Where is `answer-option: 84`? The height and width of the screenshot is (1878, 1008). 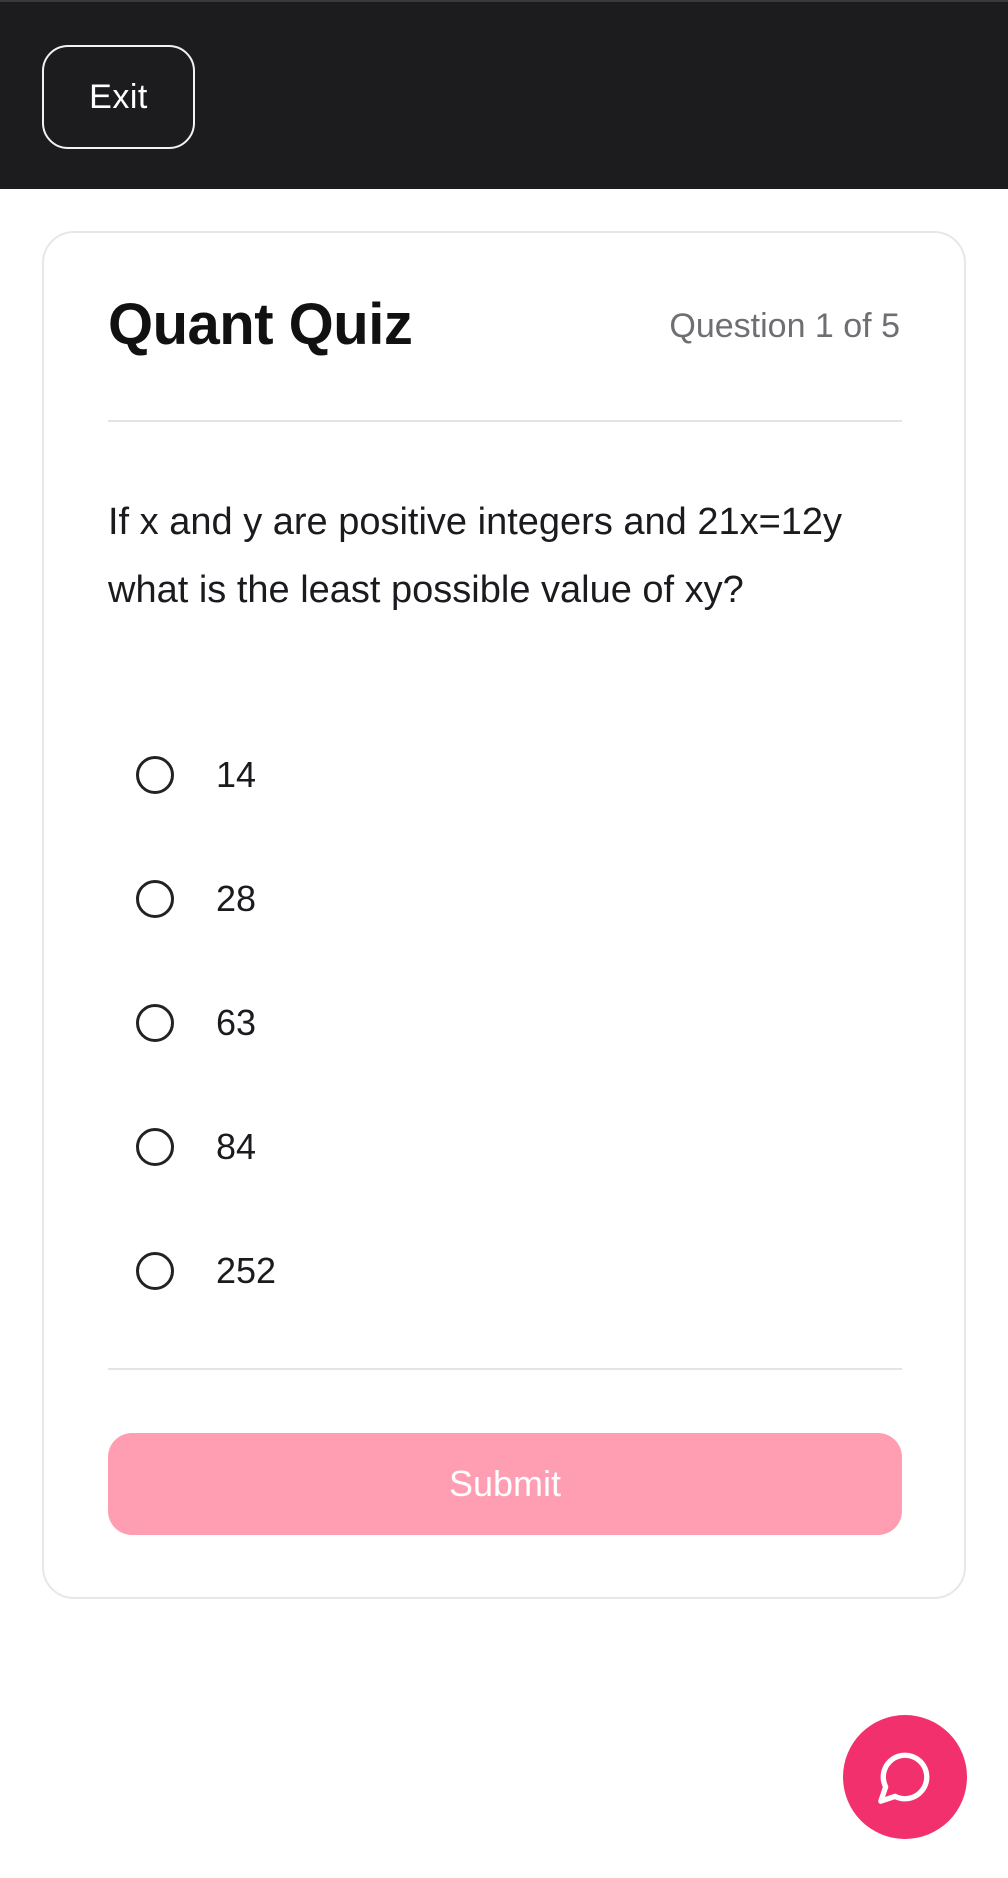 answer-option: 84 is located at coordinates (486, 1147).